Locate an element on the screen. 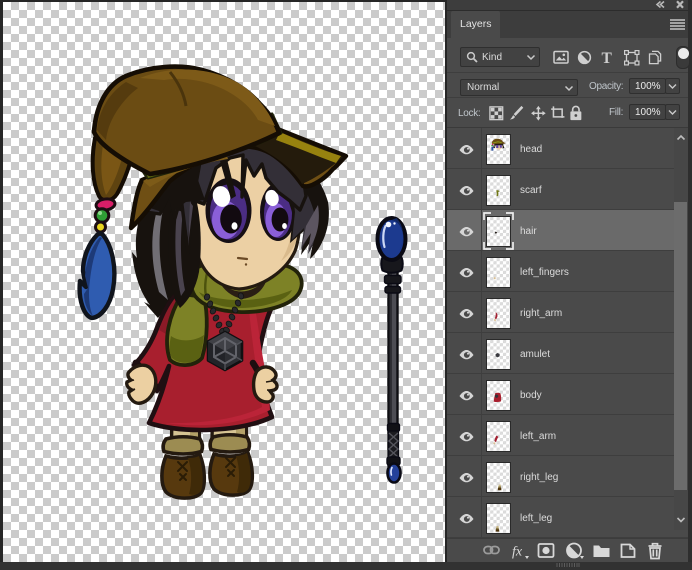 The width and height of the screenshot is (692, 570). svg-text: fx is located at coordinates (517, 552).